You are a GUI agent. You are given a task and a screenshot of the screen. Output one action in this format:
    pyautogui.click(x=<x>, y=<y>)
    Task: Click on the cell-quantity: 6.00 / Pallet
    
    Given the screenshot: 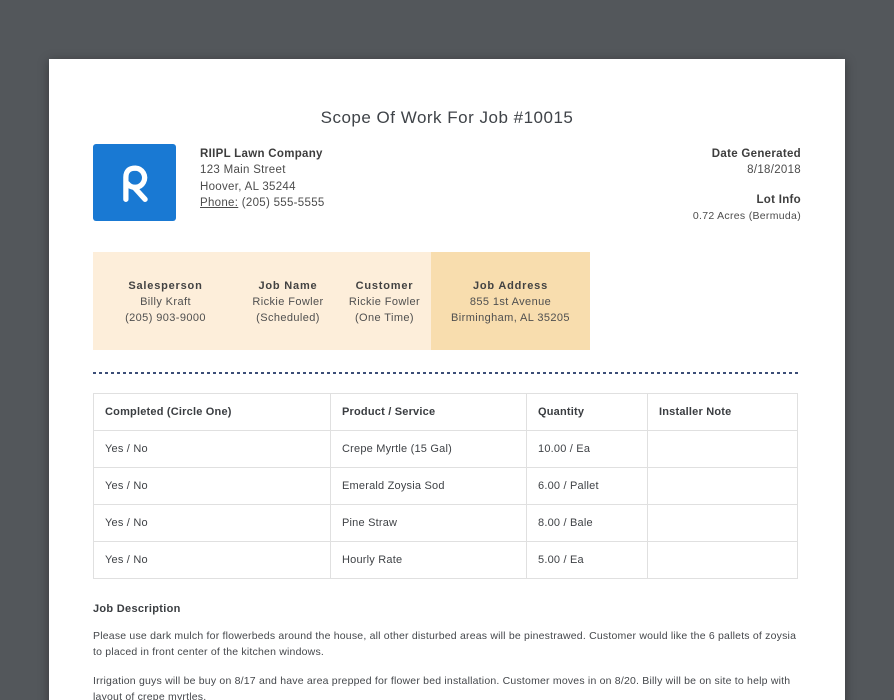 What is the action you would take?
    pyautogui.click(x=587, y=486)
    